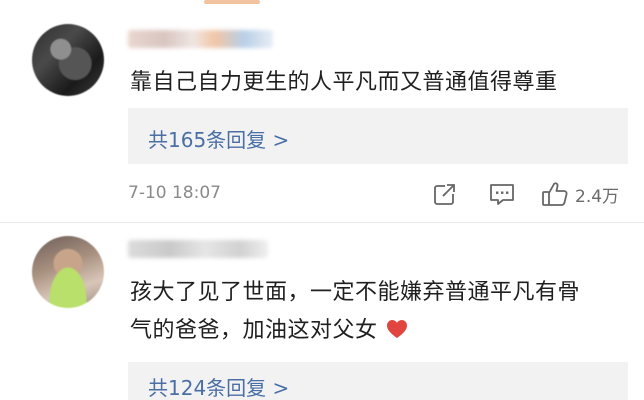 The height and width of the screenshot is (400, 644). I want to click on share-icon, so click(445, 194).